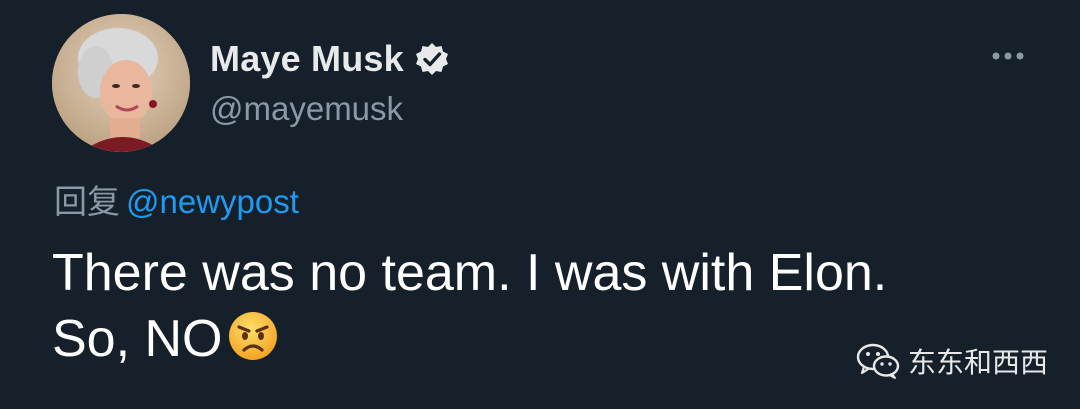  Describe the element at coordinates (307, 59) in the screenshot. I see `display-name-text: Maye Musk` at that location.